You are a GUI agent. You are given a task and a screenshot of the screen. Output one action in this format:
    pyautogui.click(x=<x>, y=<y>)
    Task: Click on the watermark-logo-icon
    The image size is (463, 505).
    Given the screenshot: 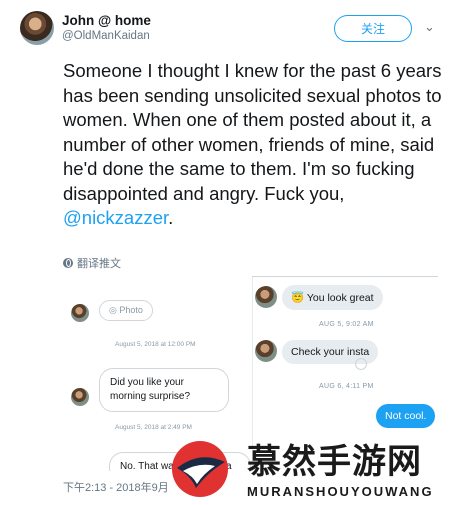 What is the action you would take?
    pyautogui.click(x=200, y=469)
    